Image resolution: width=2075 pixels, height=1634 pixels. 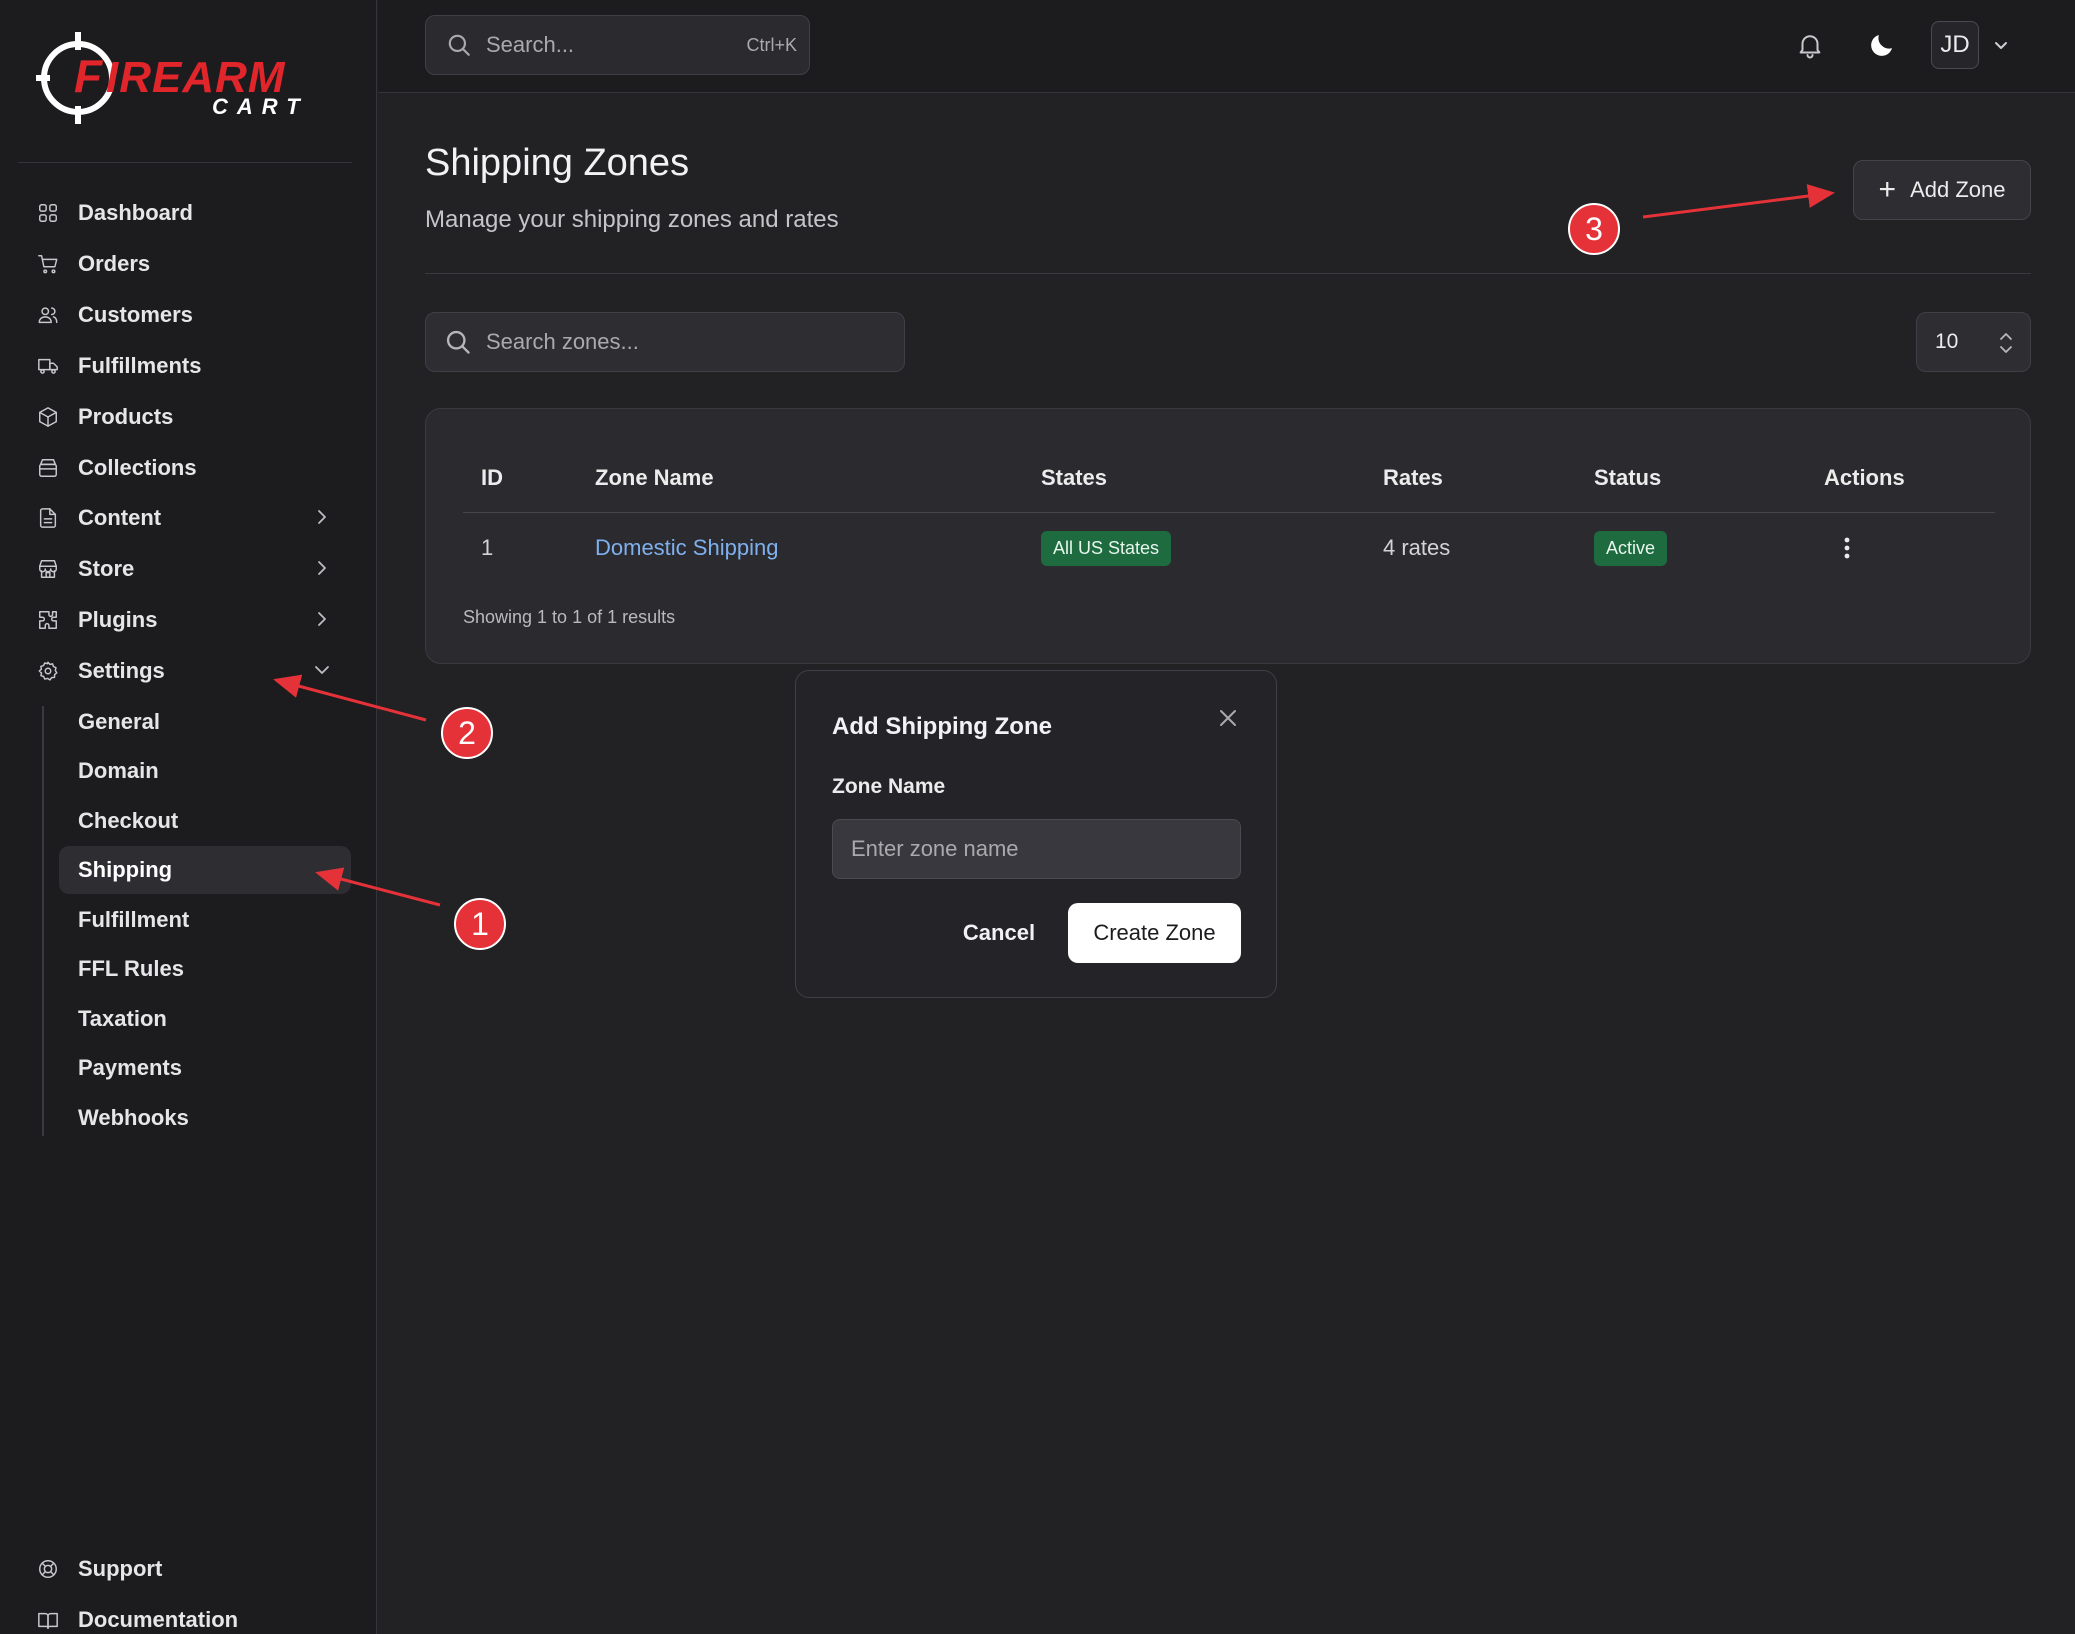 I want to click on sidebar-item-plugins: Plugins, so click(x=189, y=620).